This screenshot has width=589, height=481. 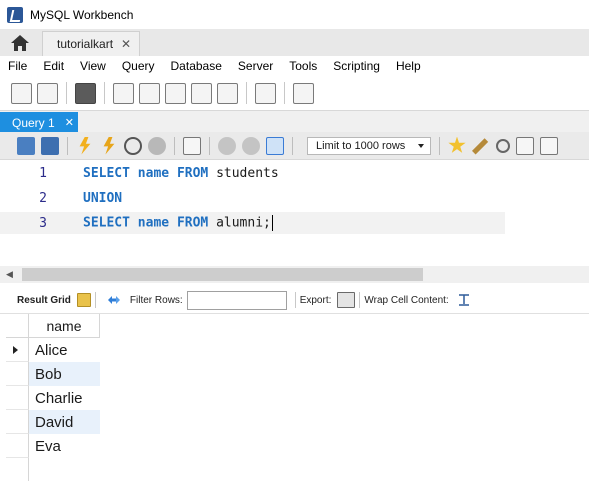 What do you see at coordinates (64, 398) in the screenshot?
I see `table-cell: Charlie` at bounding box center [64, 398].